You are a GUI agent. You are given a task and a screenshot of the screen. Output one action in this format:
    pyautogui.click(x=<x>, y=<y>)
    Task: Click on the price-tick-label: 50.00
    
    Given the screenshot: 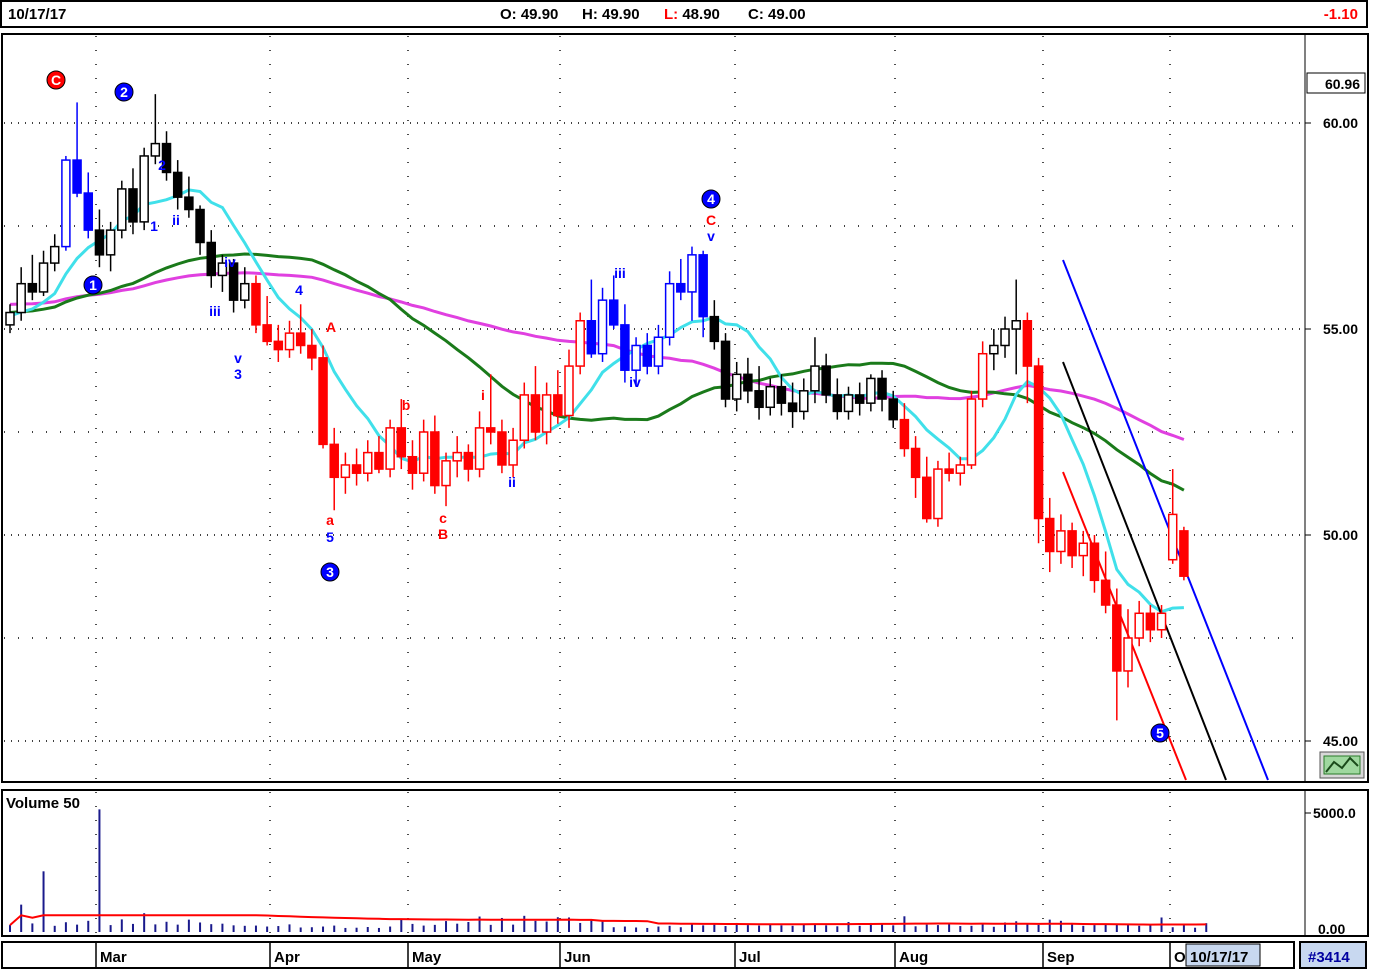 What is the action you would take?
    pyautogui.click(x=1340, y=535)
    